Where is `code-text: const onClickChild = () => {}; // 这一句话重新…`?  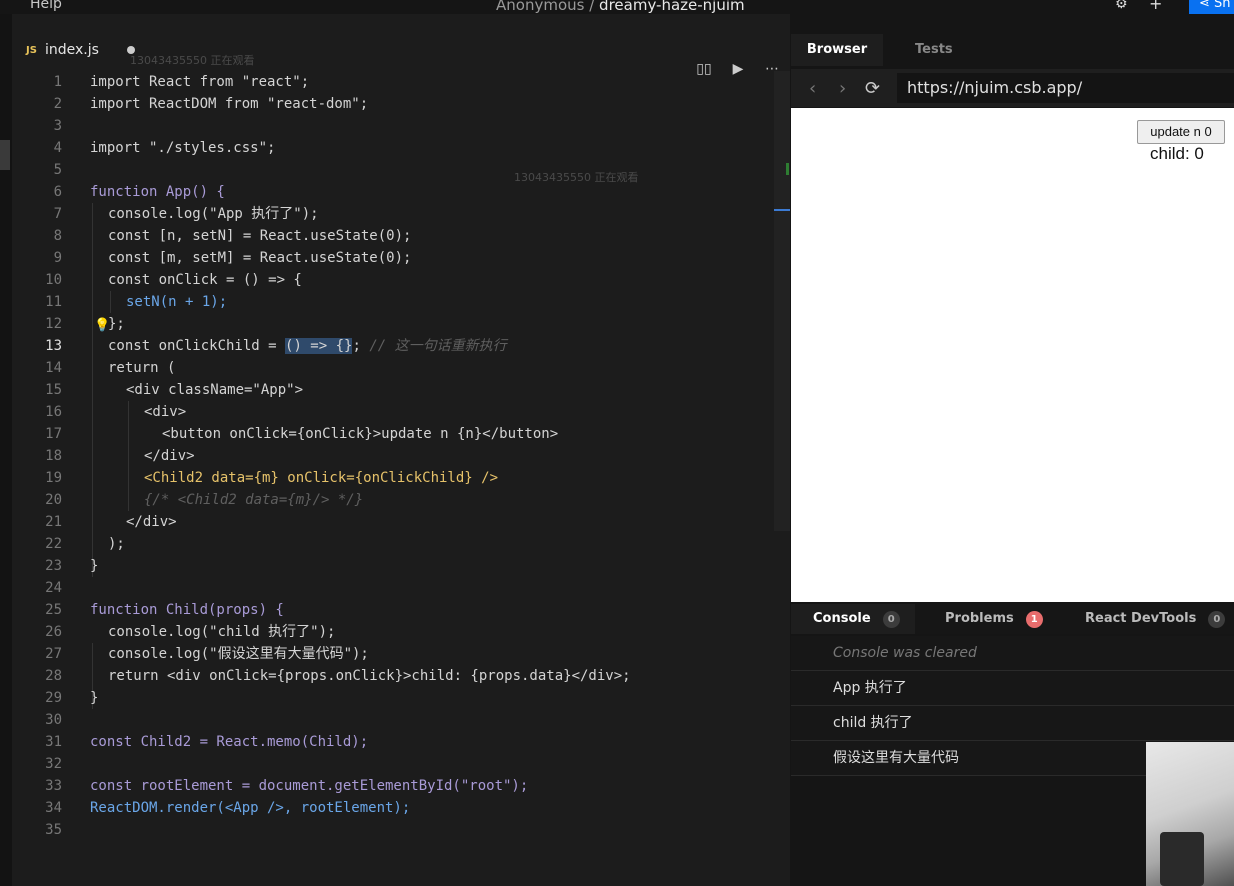 code-text: const onClickChild = () => {}; // 这一句话重新… is located at coordinates (307, 346).